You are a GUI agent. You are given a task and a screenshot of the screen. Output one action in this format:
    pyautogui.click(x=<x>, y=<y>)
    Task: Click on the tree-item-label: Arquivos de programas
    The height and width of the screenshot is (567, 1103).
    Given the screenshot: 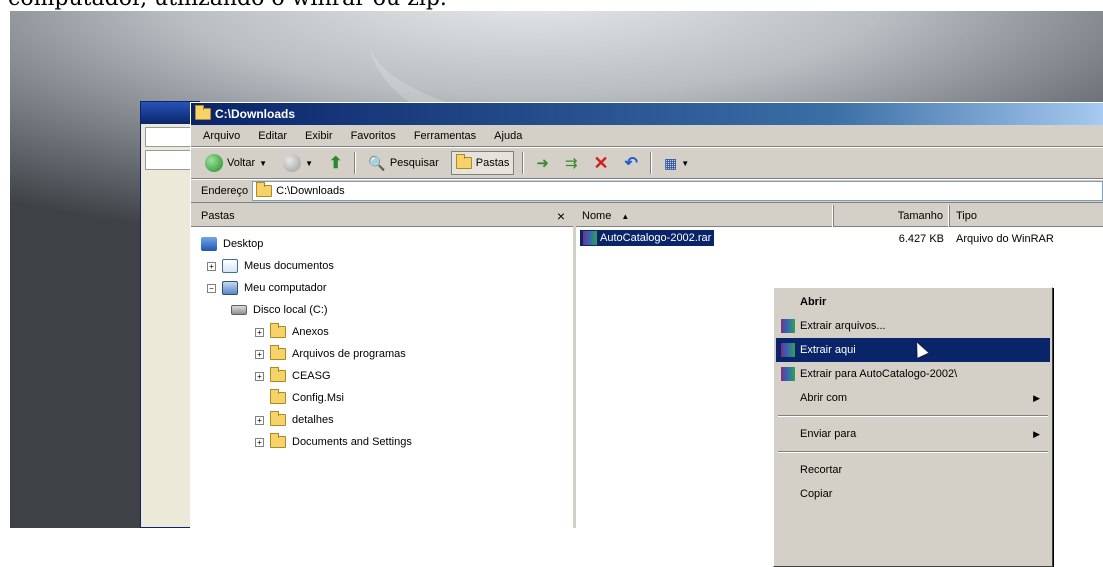 What is the action you would take?
    pyautogui.click(x=349, y=354)
    